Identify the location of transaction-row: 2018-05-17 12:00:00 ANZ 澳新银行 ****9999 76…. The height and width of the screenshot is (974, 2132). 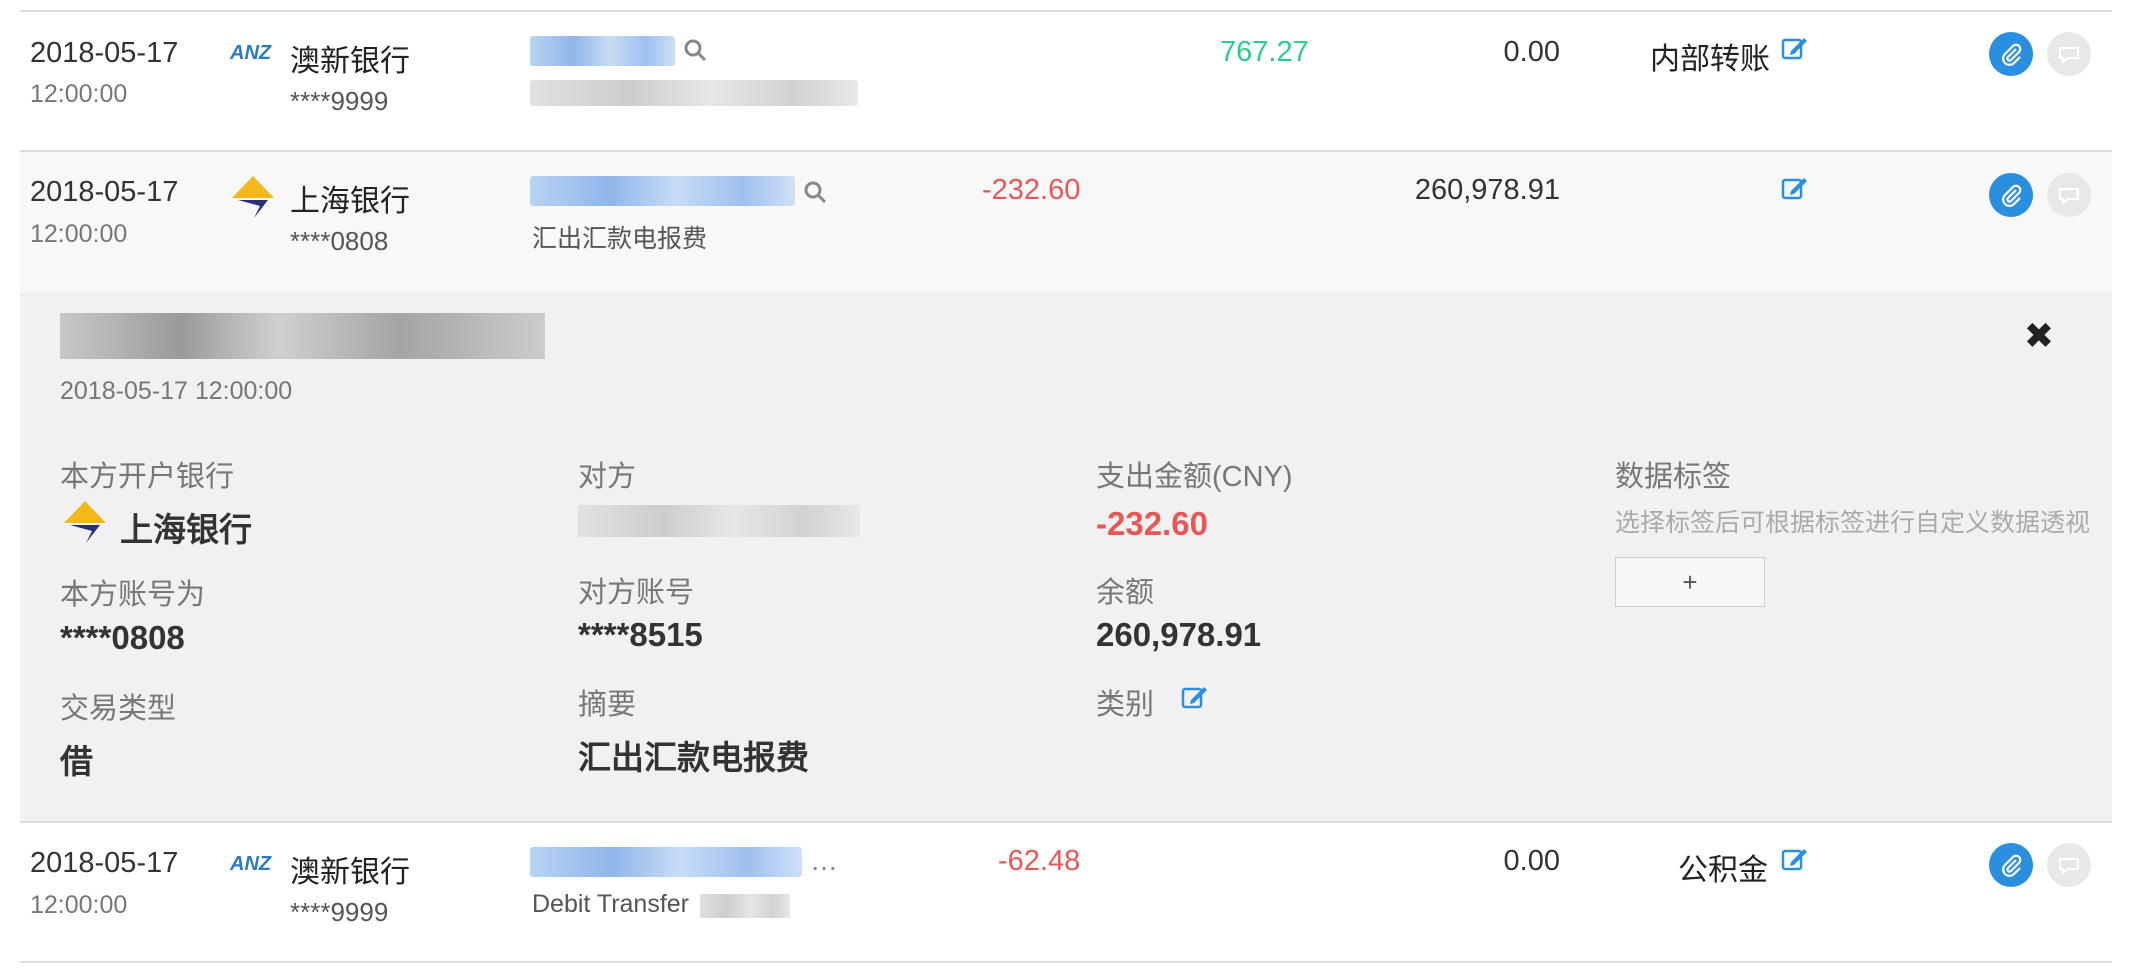
(1066, 81).